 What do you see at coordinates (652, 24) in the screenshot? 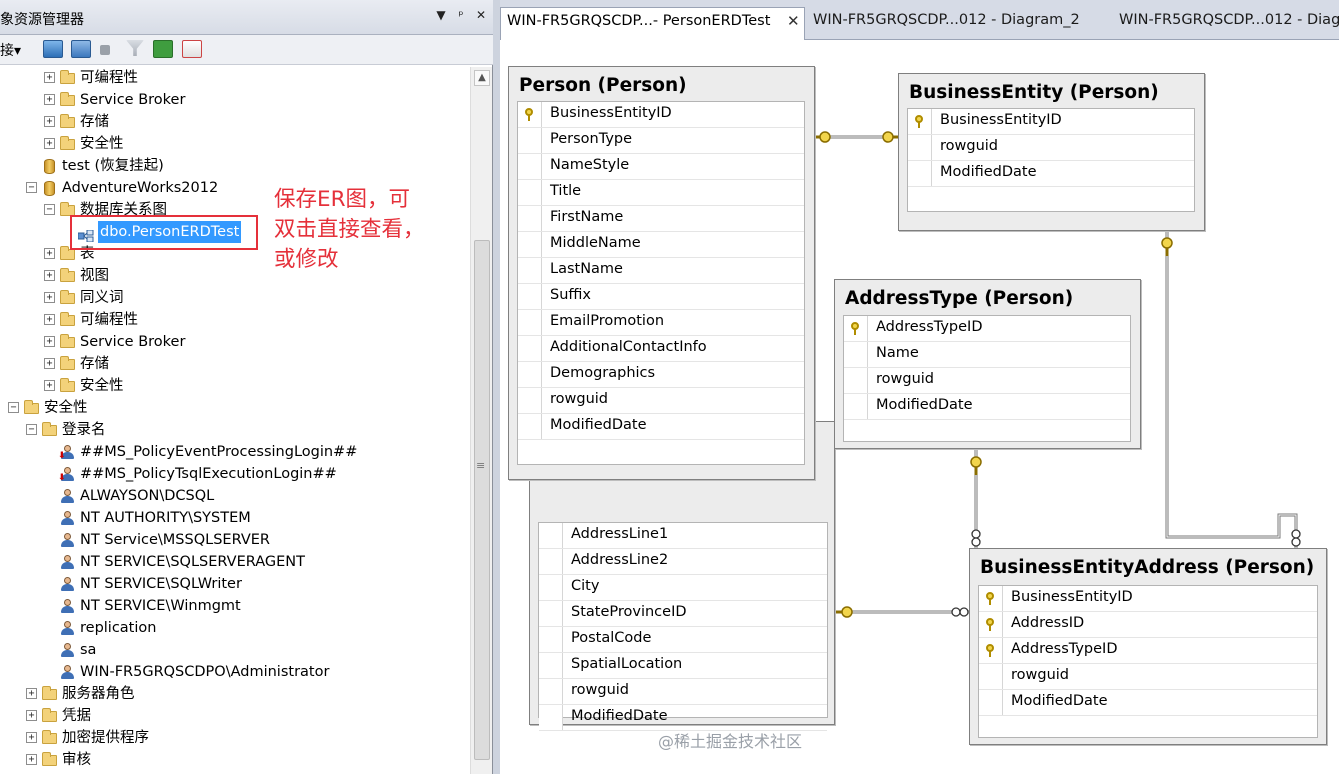
I see `tab-person-erd-test: WIN-FR5GRQSCDP...- PersonERDTest ✕` at bounding box center [652, 24].